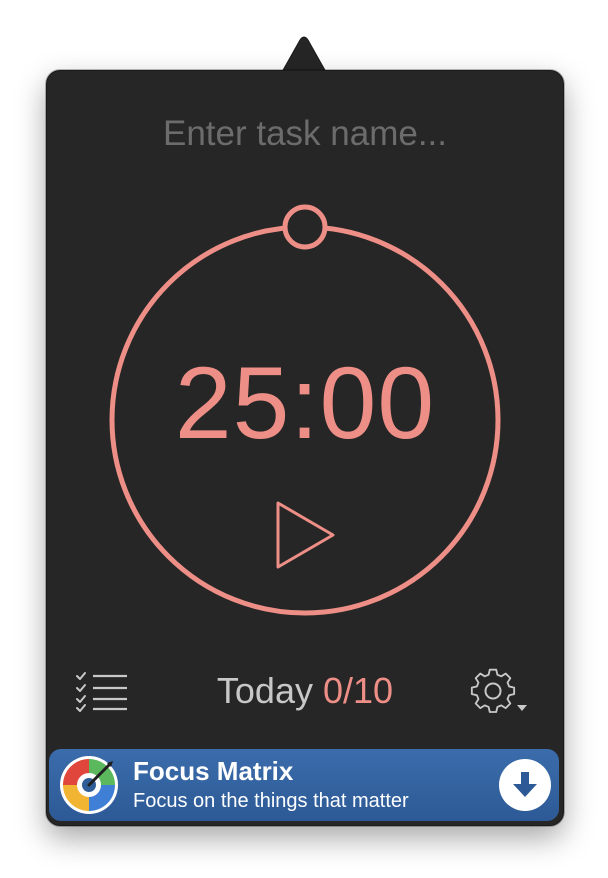 The height and width of the screenshot is (878, 608). I want to click on gear-icon, so click(498, 690).